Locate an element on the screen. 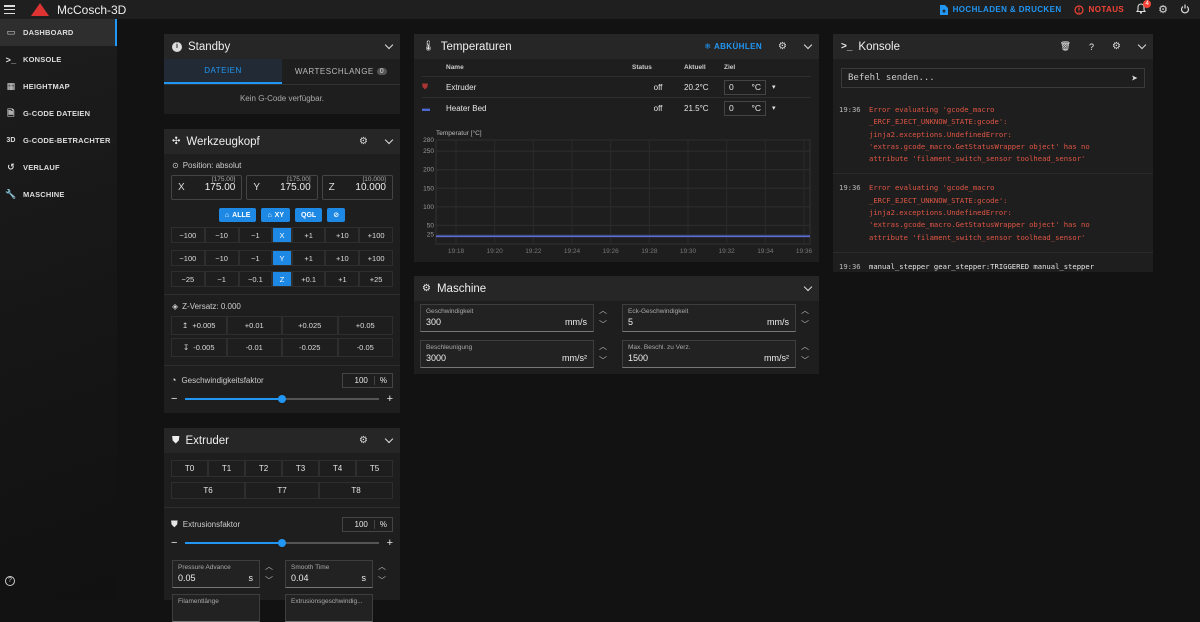  jog-y-button: +100 is located at coordinates (376, 258).